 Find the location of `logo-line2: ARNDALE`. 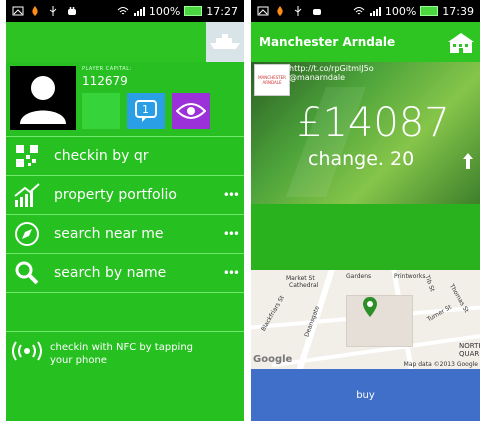

logo-line2: ARNDALE is located at coordinates (272, 82).